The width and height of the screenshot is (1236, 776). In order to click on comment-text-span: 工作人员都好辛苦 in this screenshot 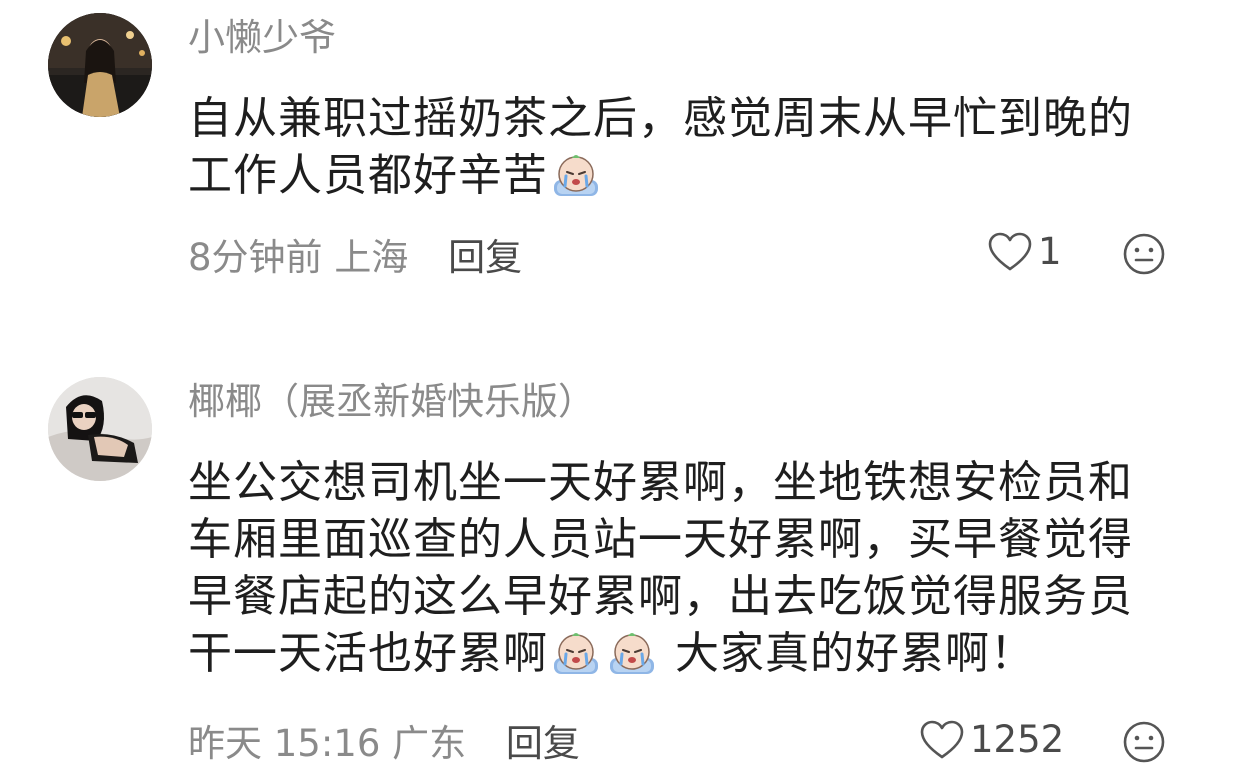, I will do `click(368, 175)`.